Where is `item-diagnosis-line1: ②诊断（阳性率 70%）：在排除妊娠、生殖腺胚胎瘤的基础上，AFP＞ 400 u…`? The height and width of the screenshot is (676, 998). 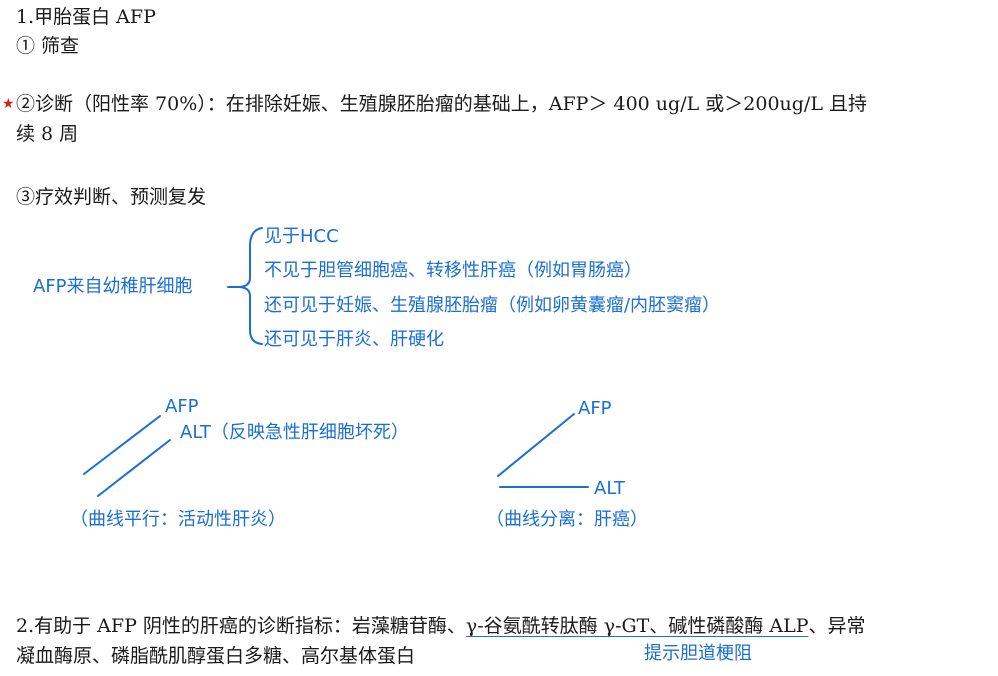
item-diagnosis-line1: ②诊断（阳性率 70%）：在排除妊娠、生殖腺胚胎瘤的基础上，AFP＞ 400 u… is located at coordinates (441, 104).